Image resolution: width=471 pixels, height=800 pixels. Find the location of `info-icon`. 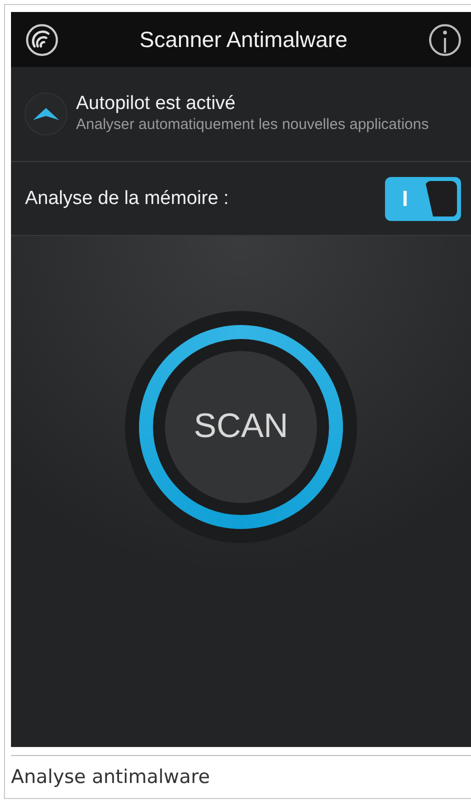

info-icon is located at coordinates (445, 39).